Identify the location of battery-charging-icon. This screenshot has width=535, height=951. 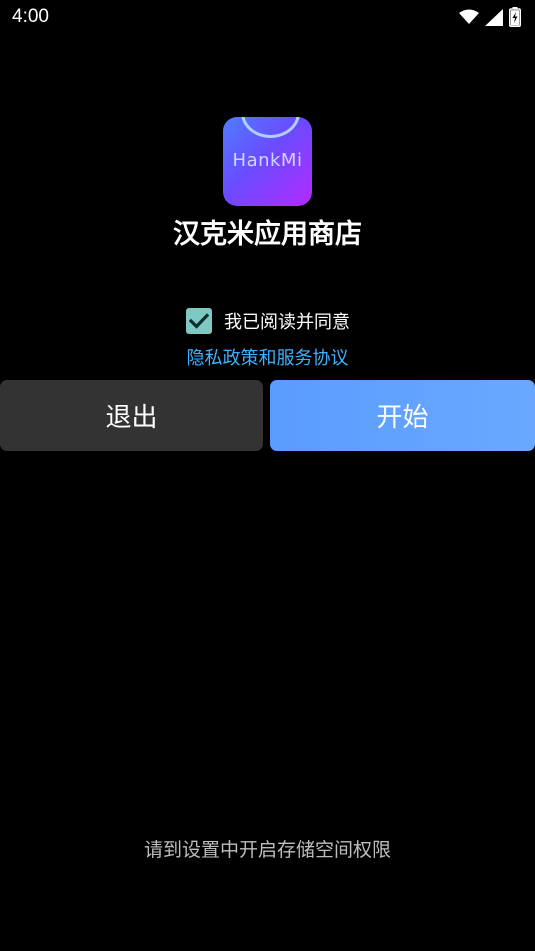
(515, 17).